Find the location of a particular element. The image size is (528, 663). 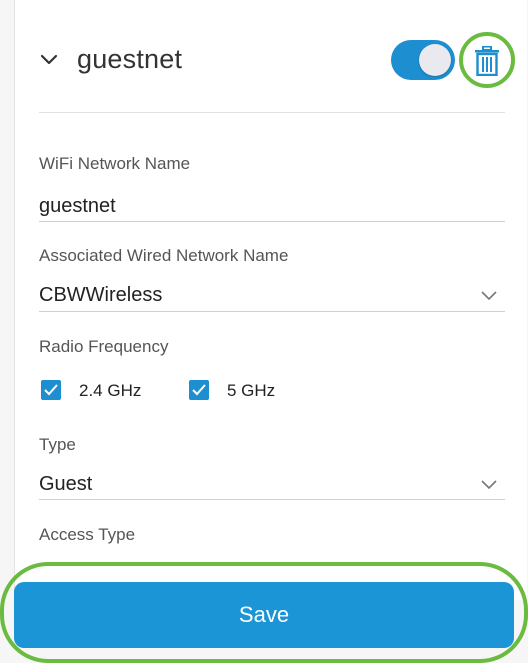

checkbox-2-4ghz is located at coordinates (51, 390).